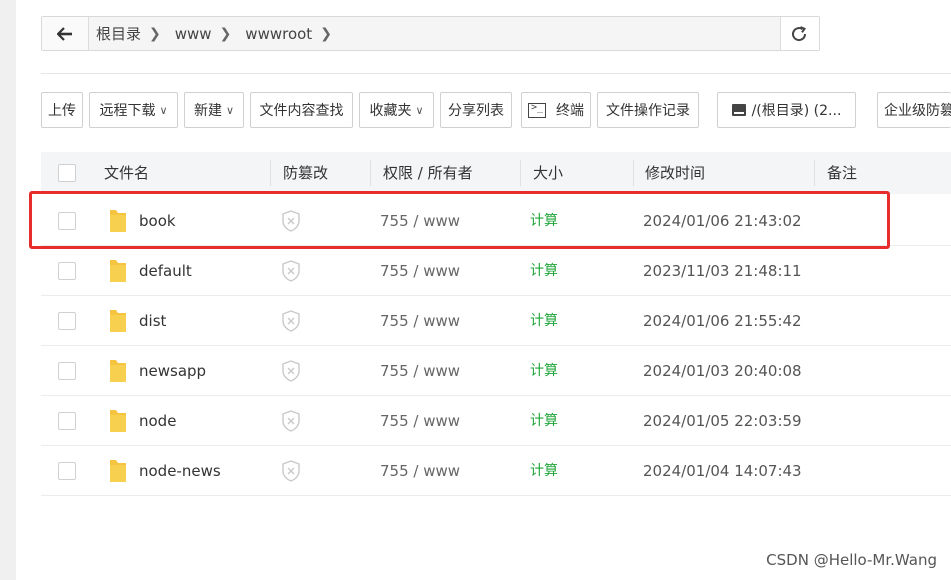 The height and width of the screenshot is (580, 951). Describe the element at coordinates (548, 173) in the screenshot. I see `column-header-size: 大小` at that location.